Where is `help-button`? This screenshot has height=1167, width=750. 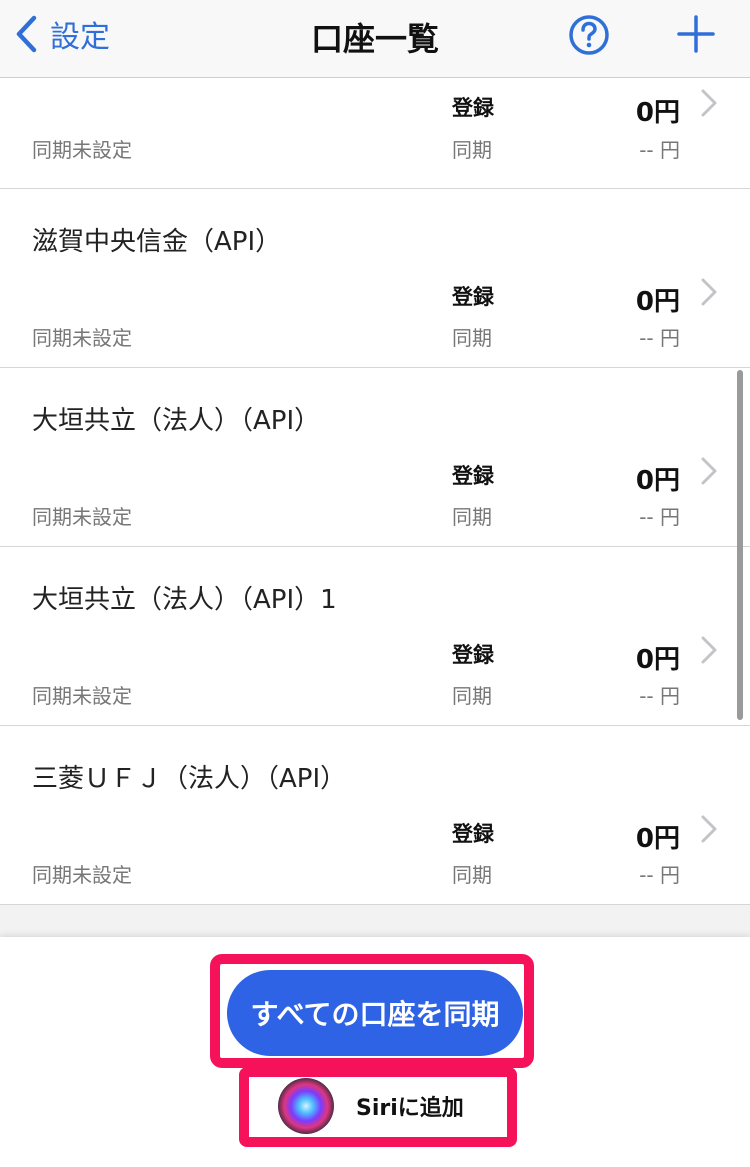 help-button is located at coordinates (589, 35).